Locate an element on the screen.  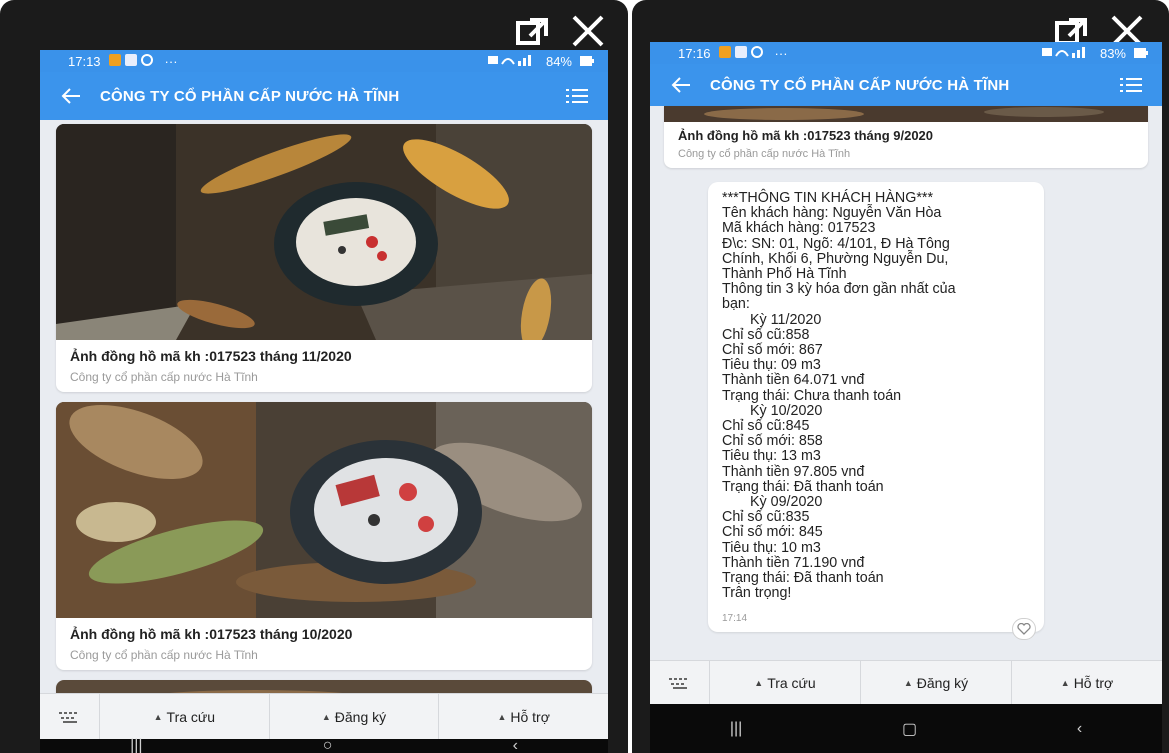
message-line: Tiêu thụ: 10 m3 is located at coordinates (771, 547).